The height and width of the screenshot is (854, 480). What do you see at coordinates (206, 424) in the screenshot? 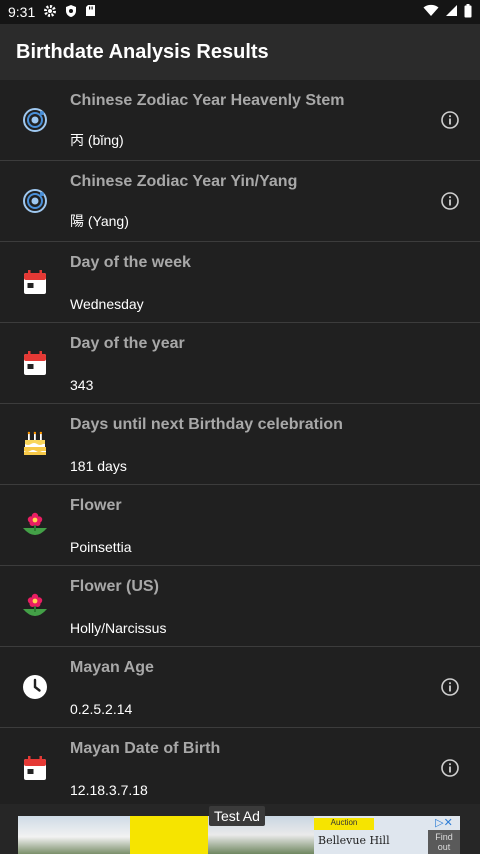
I see `row-title: Days until next Birthday celebration` at bounding box center [206, 424].